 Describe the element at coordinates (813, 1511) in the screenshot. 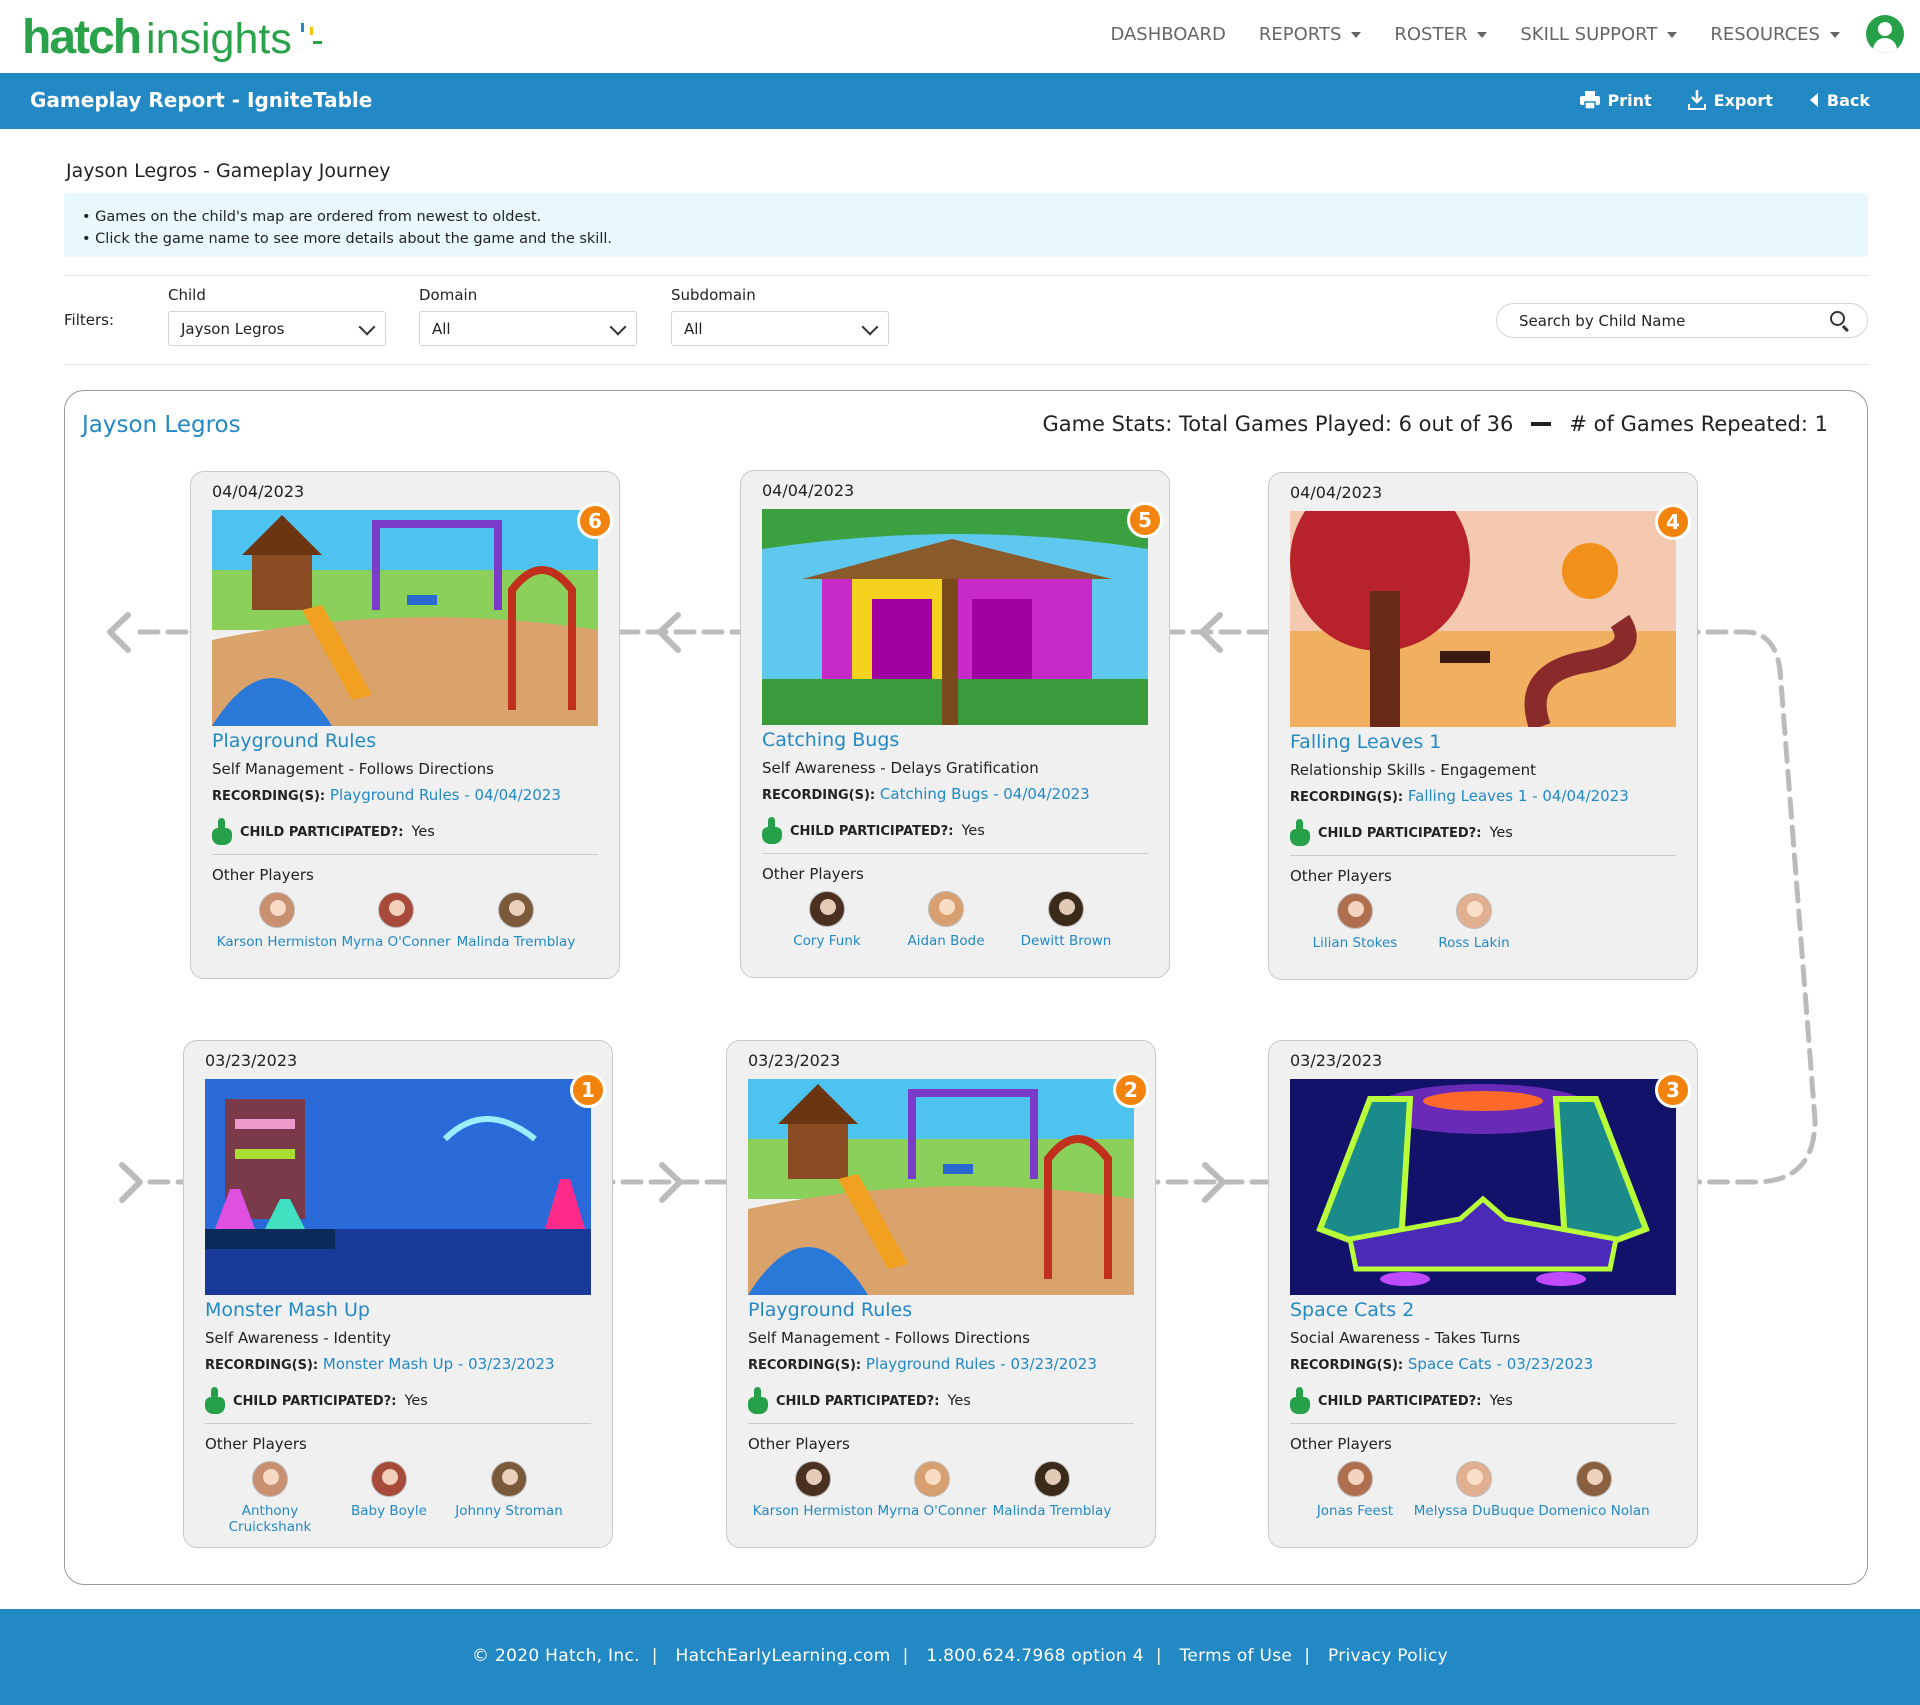

I see `player-name: Karson Hermiston` at that location.